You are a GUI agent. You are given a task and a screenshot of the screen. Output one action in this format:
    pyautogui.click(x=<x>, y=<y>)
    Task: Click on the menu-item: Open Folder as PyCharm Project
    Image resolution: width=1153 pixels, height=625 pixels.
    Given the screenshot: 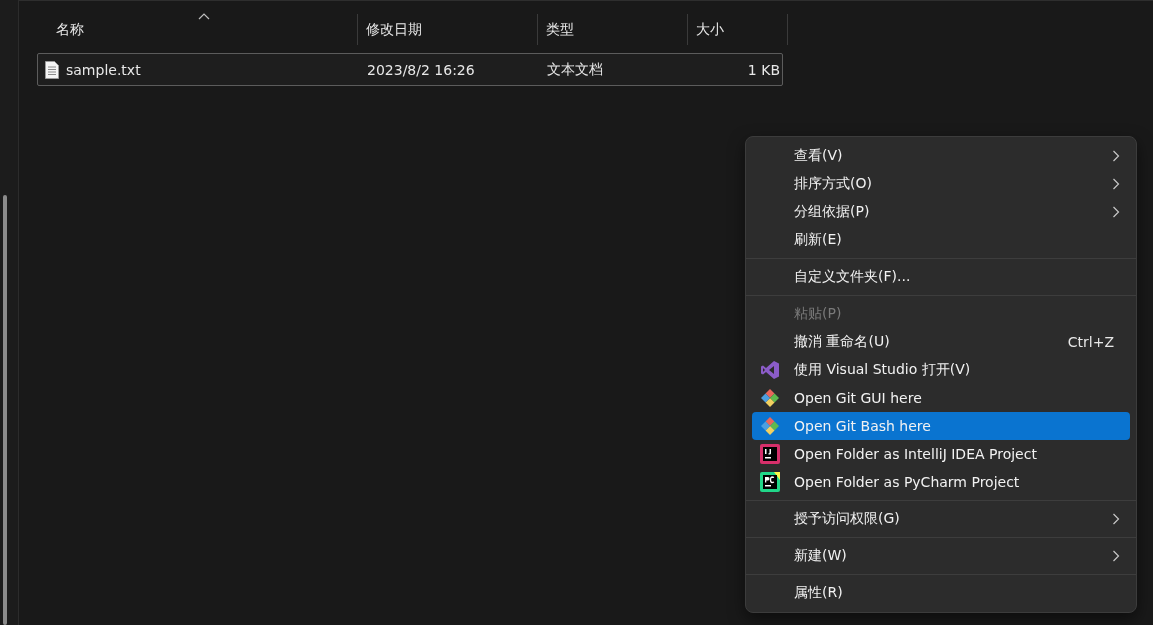 What is the action you would take?
    pyautogui.click(x=941, y=482)
    